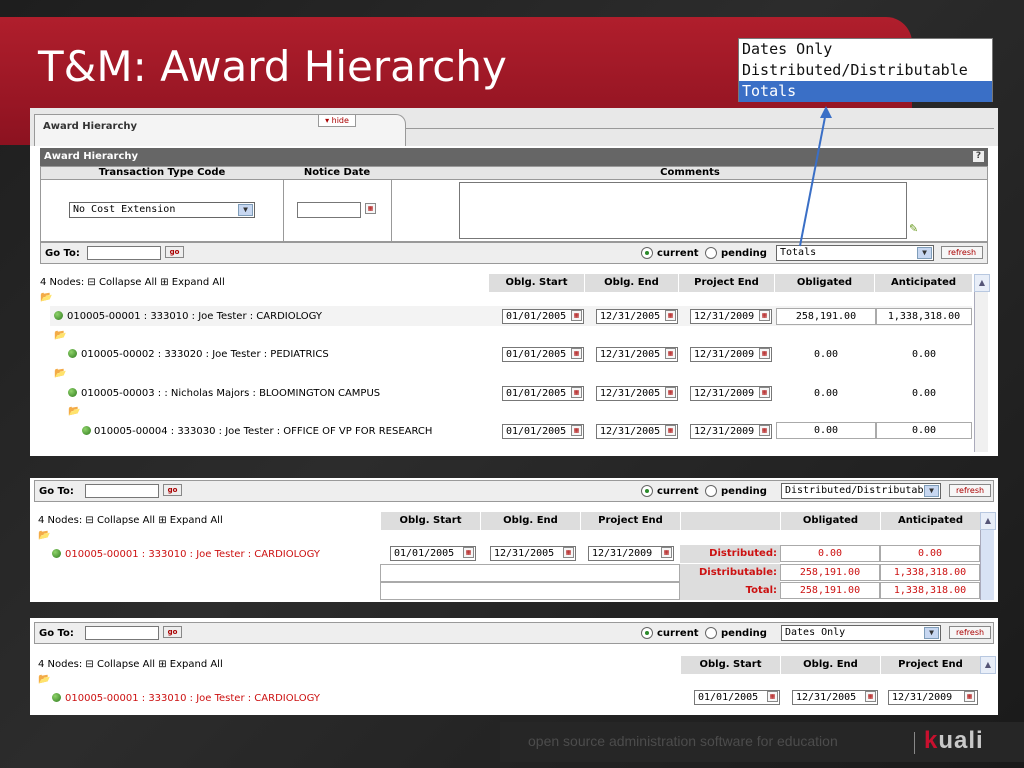 The image size is (1024, 768). I want to click on col-project-end: Project End, so click(630, 521).